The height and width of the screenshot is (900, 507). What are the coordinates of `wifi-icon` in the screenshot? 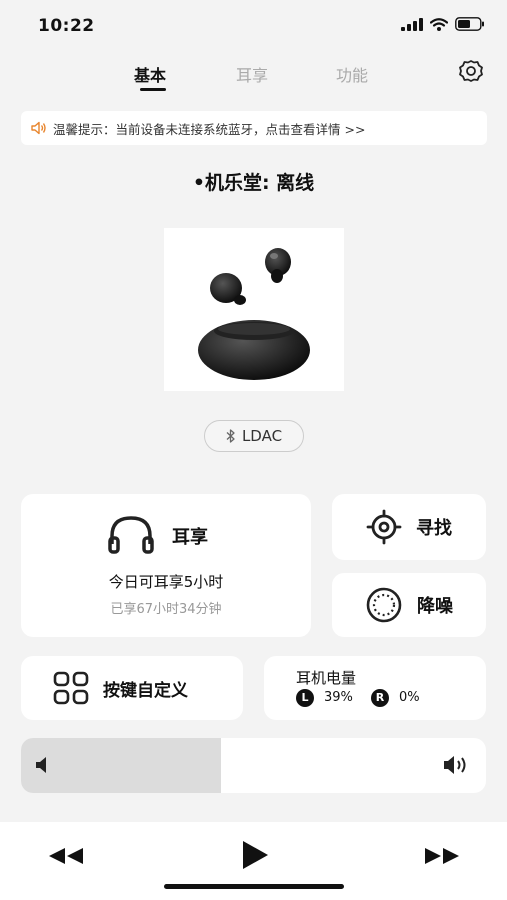 It's located at (439, 24).